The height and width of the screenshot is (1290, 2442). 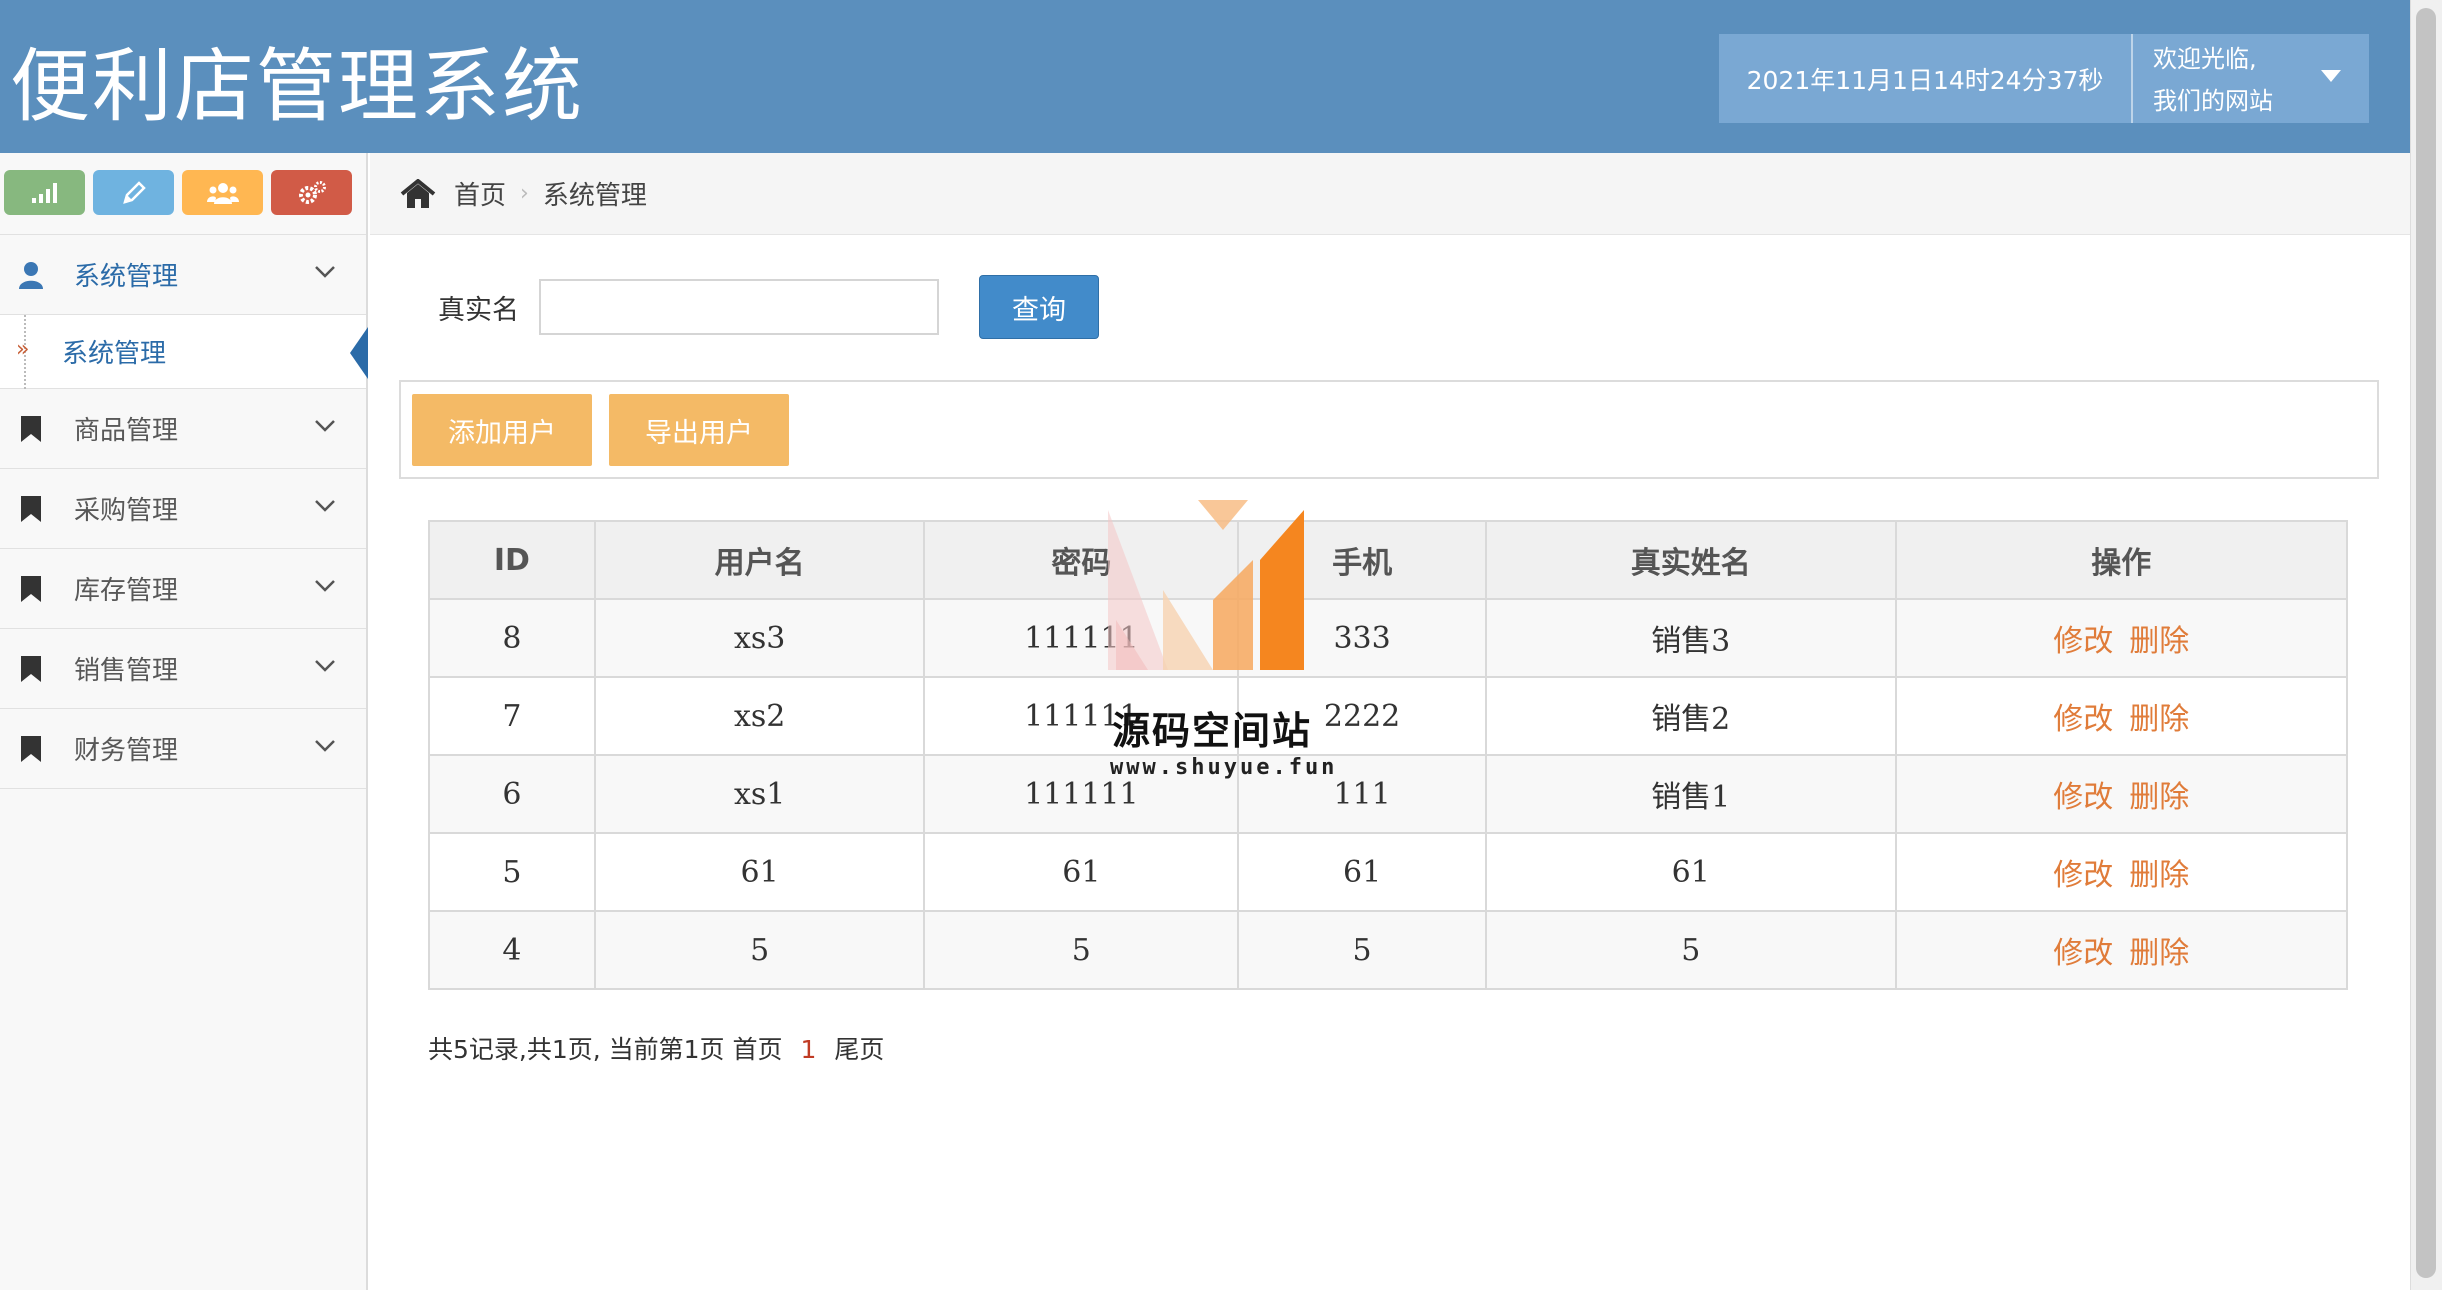 I want to click on cell-realname: 61, so click(x=1690, y=872).